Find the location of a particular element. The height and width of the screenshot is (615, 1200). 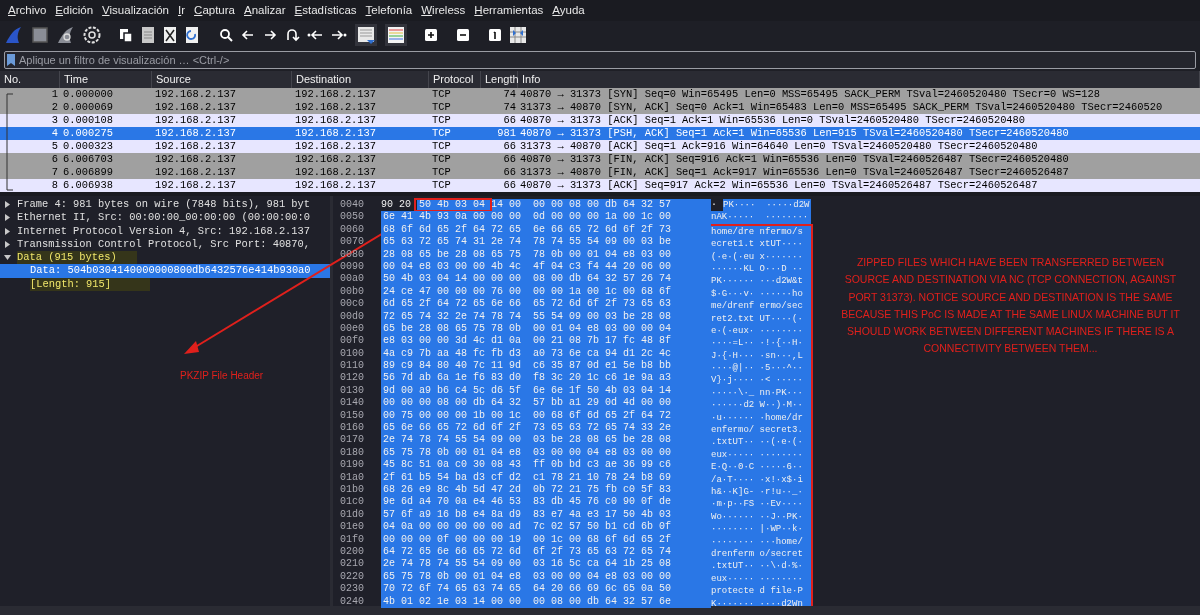

display-filter-field: Aplique un filtro de visualización … <Ctrl-/> is located at coordinates (600, 60).